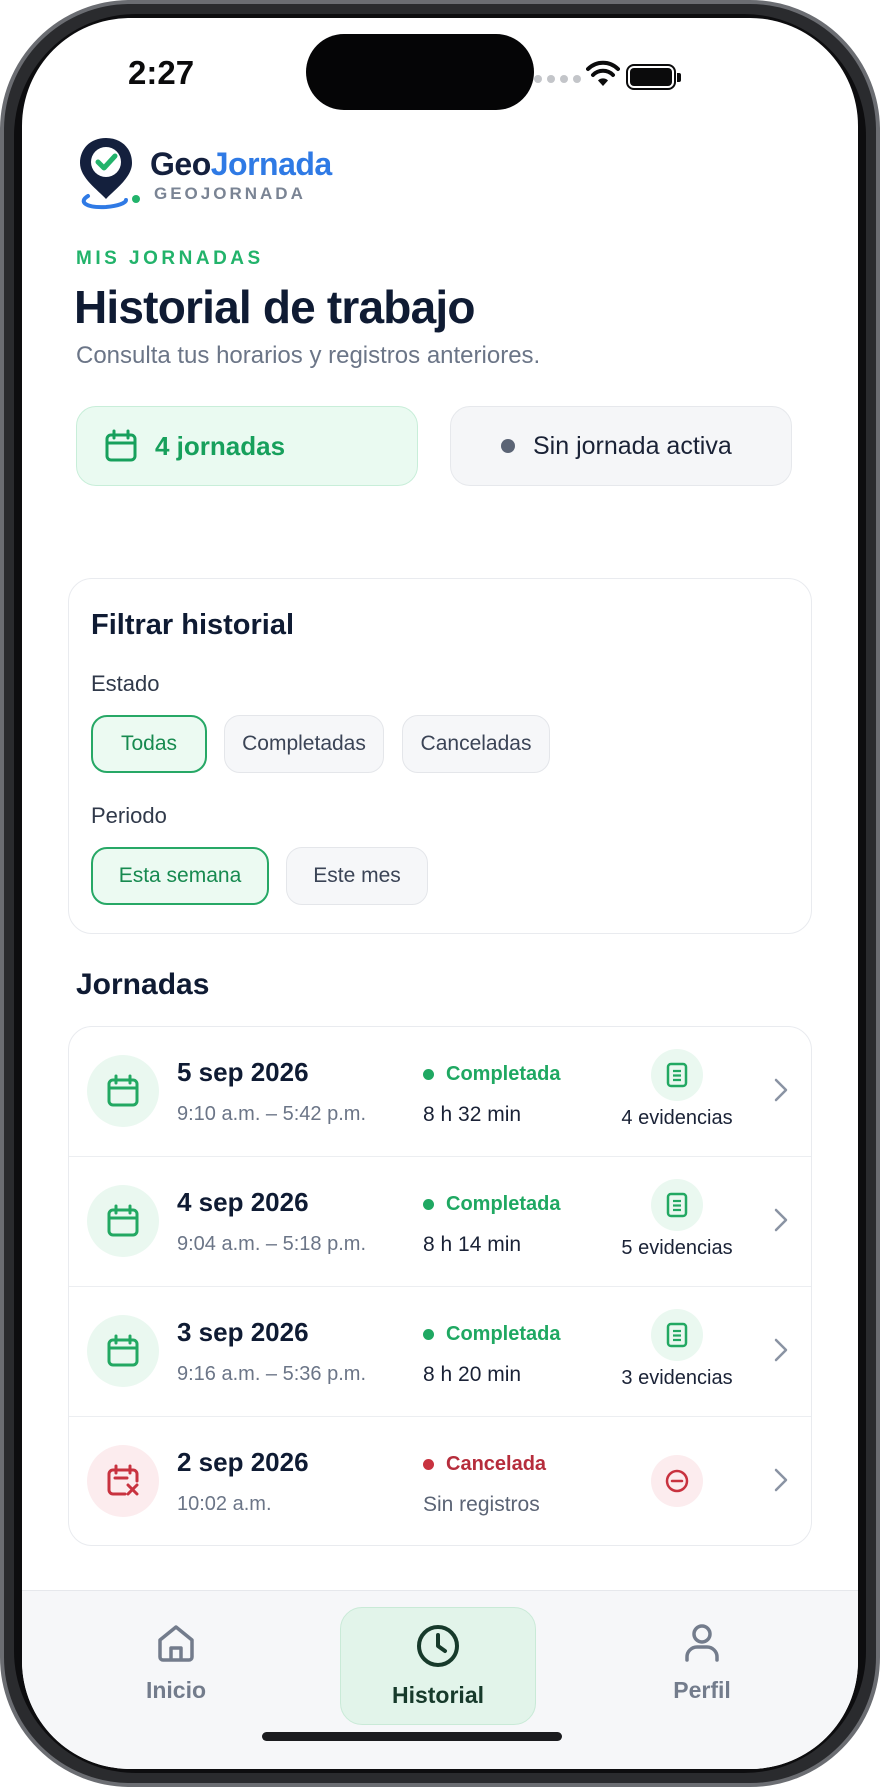  I want to click on tab-inicio: Inicio, so click(176, 1666).